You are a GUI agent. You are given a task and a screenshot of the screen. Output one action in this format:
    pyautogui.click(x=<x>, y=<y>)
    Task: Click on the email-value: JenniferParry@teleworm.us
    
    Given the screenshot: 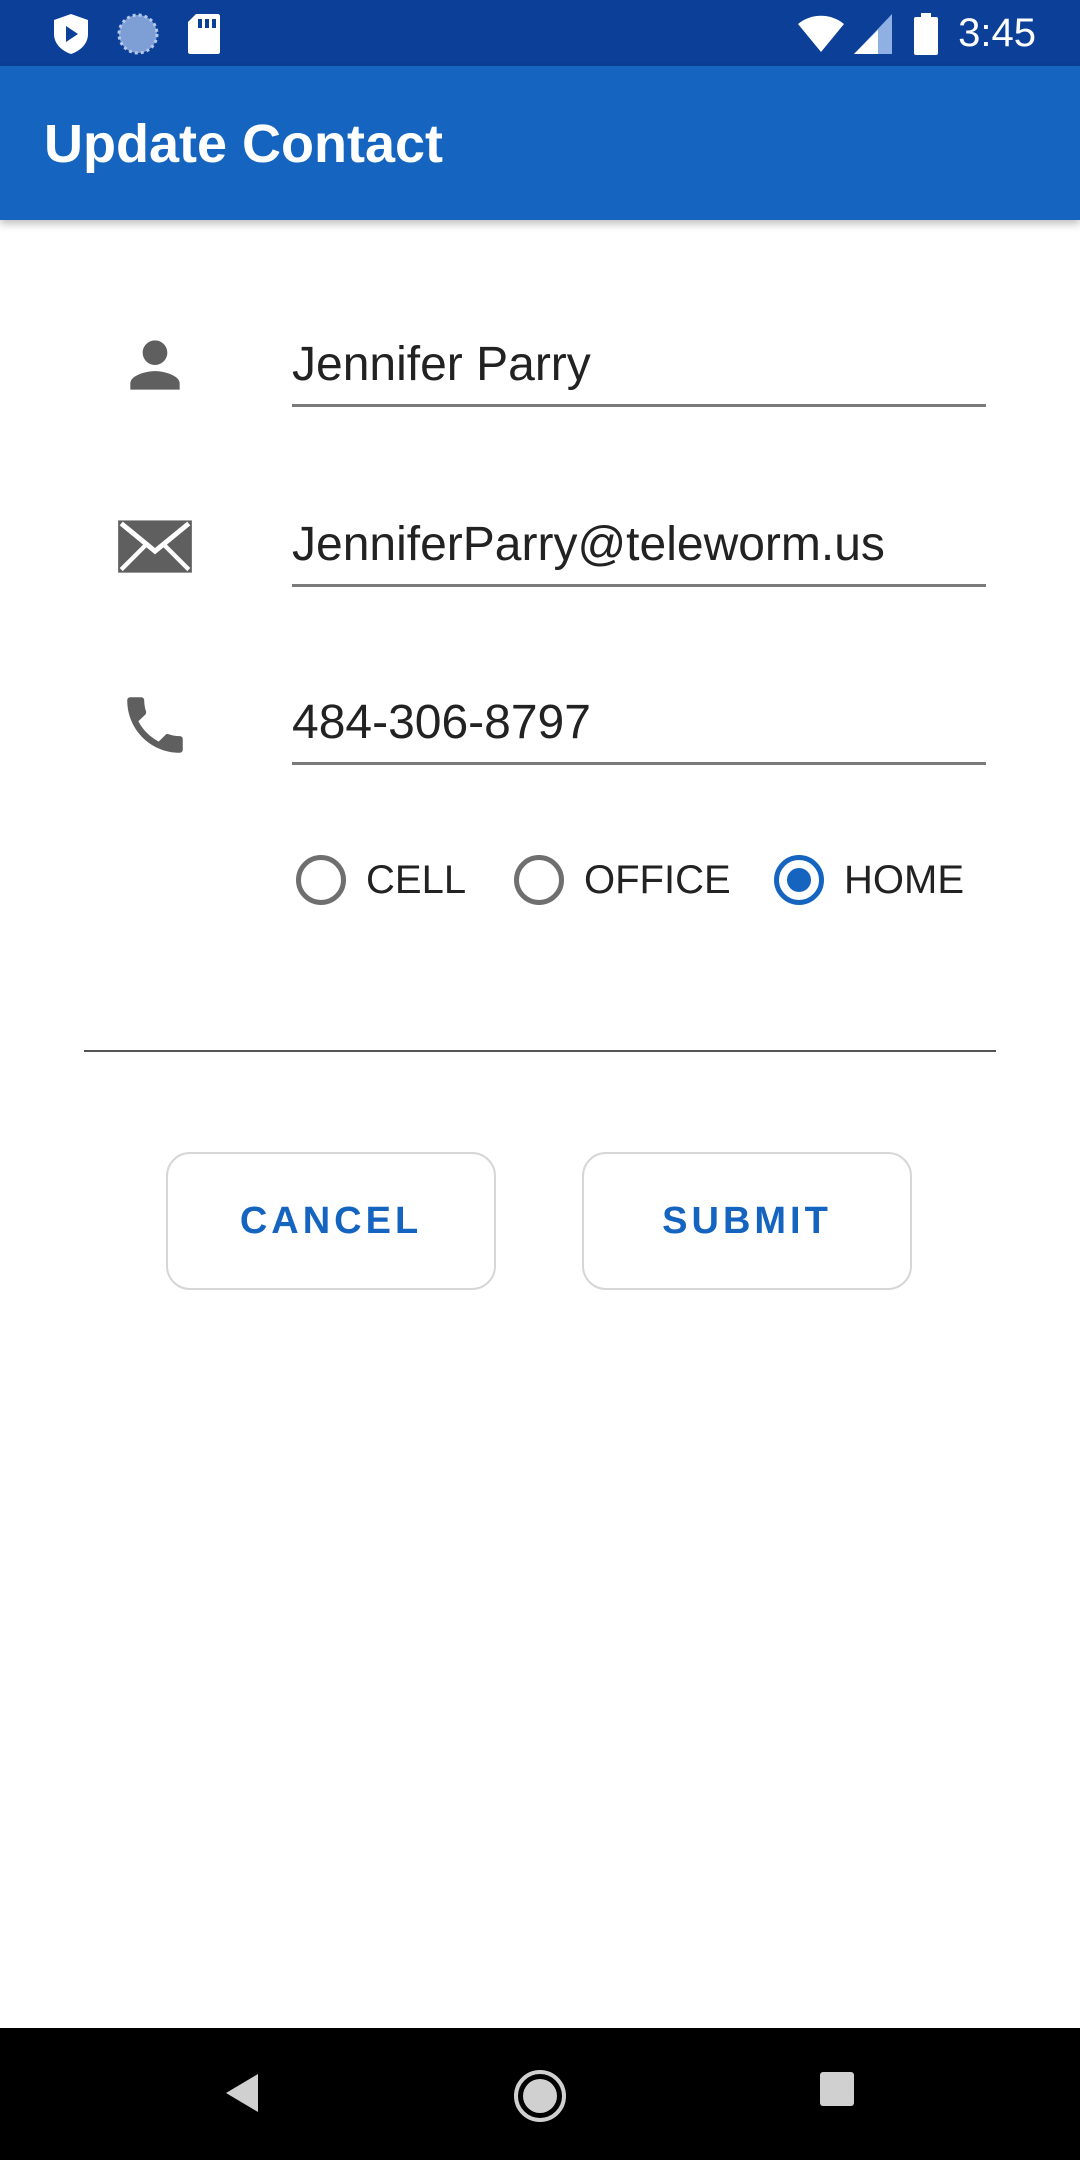 What is the action you would take?
    pyautogui.click(x=588, y=544)
    